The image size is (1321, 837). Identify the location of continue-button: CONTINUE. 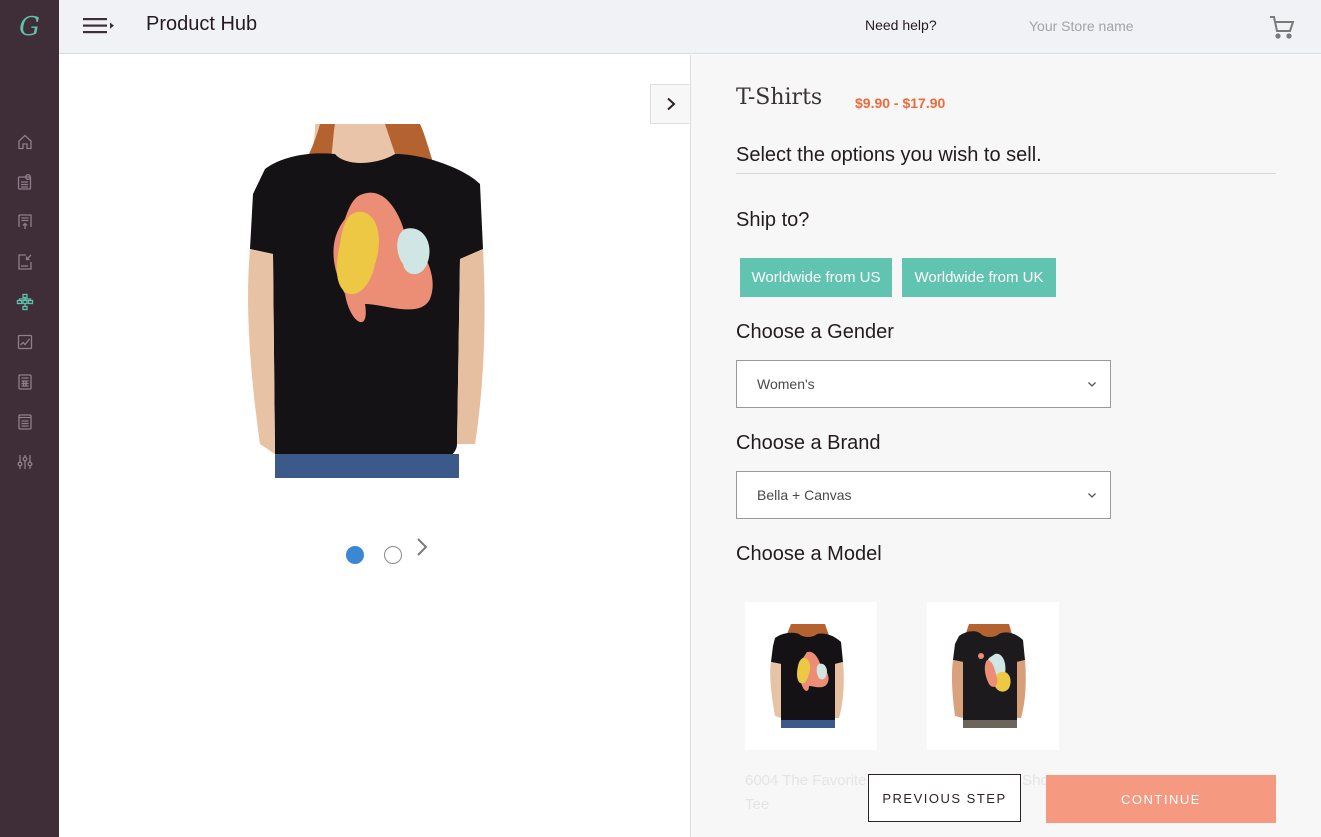
(1161, 799).